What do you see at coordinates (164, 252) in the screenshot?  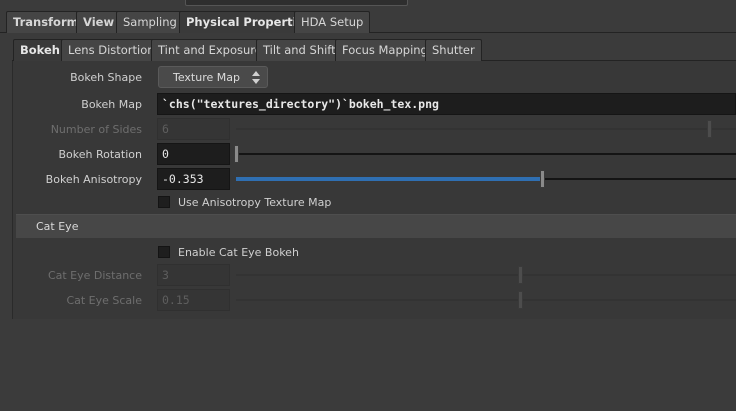 I see `enable-cat-eye-checkbox` at bounding box center [164, 252].